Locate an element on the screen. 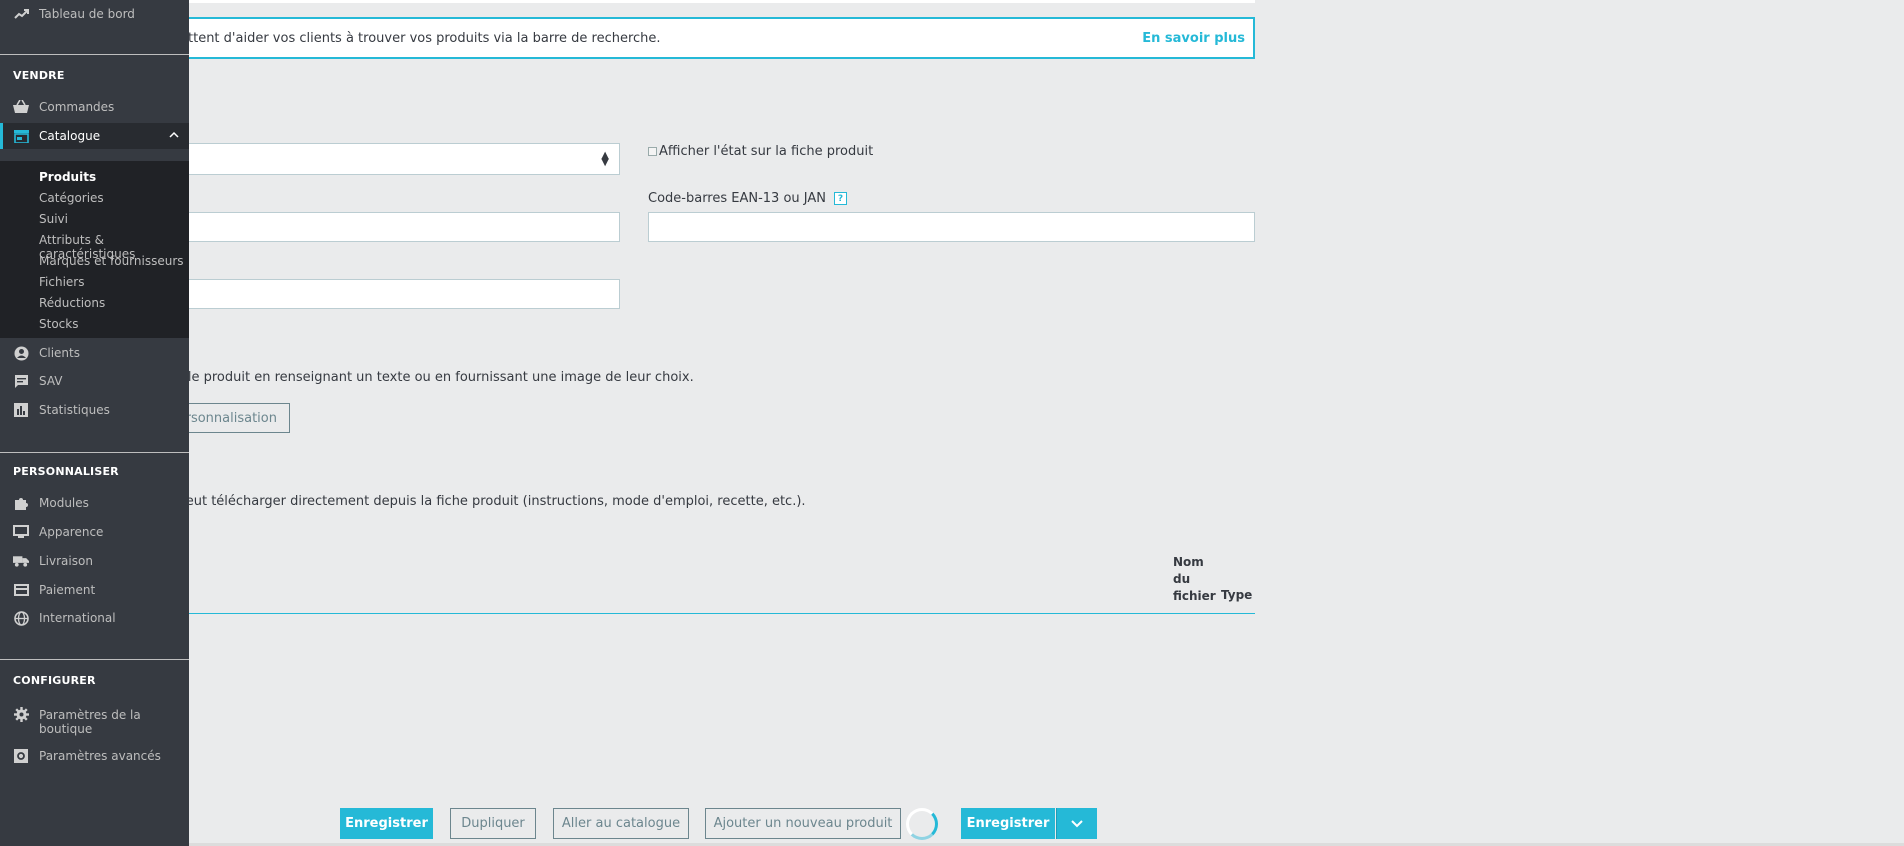  add-new-product-button: Ajouter un nouveau produit is located at coordinates (803, 823).